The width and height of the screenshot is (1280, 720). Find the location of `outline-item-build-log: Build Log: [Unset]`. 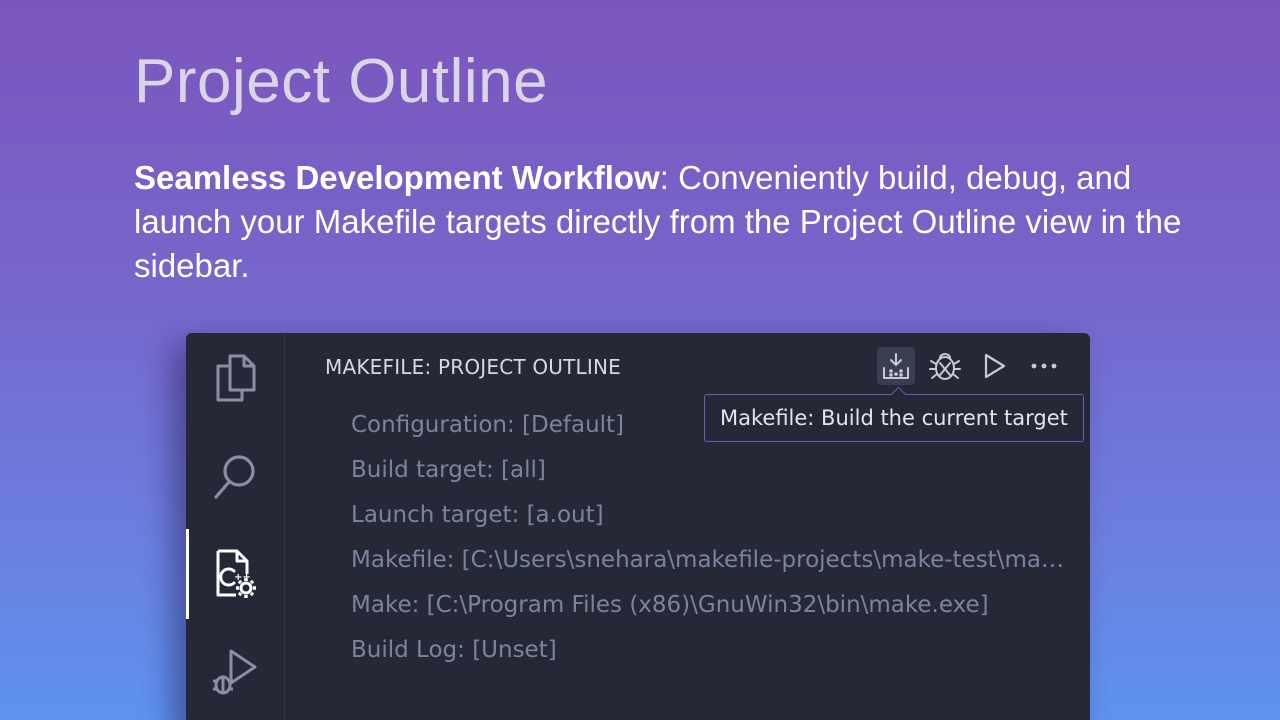

outline-item-build-log: Build Log: [Unset] is located at coordinates (711, 650).